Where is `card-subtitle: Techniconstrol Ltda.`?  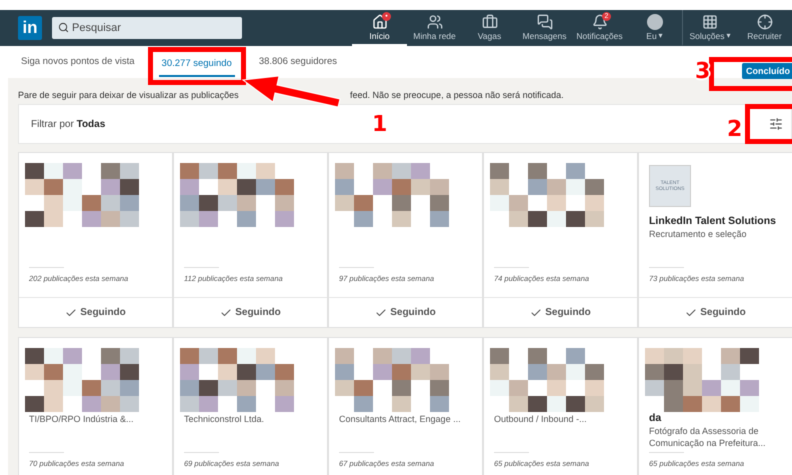 card-subtitle: Techniconstrol Ltda. is located at coordinates (224, 419).